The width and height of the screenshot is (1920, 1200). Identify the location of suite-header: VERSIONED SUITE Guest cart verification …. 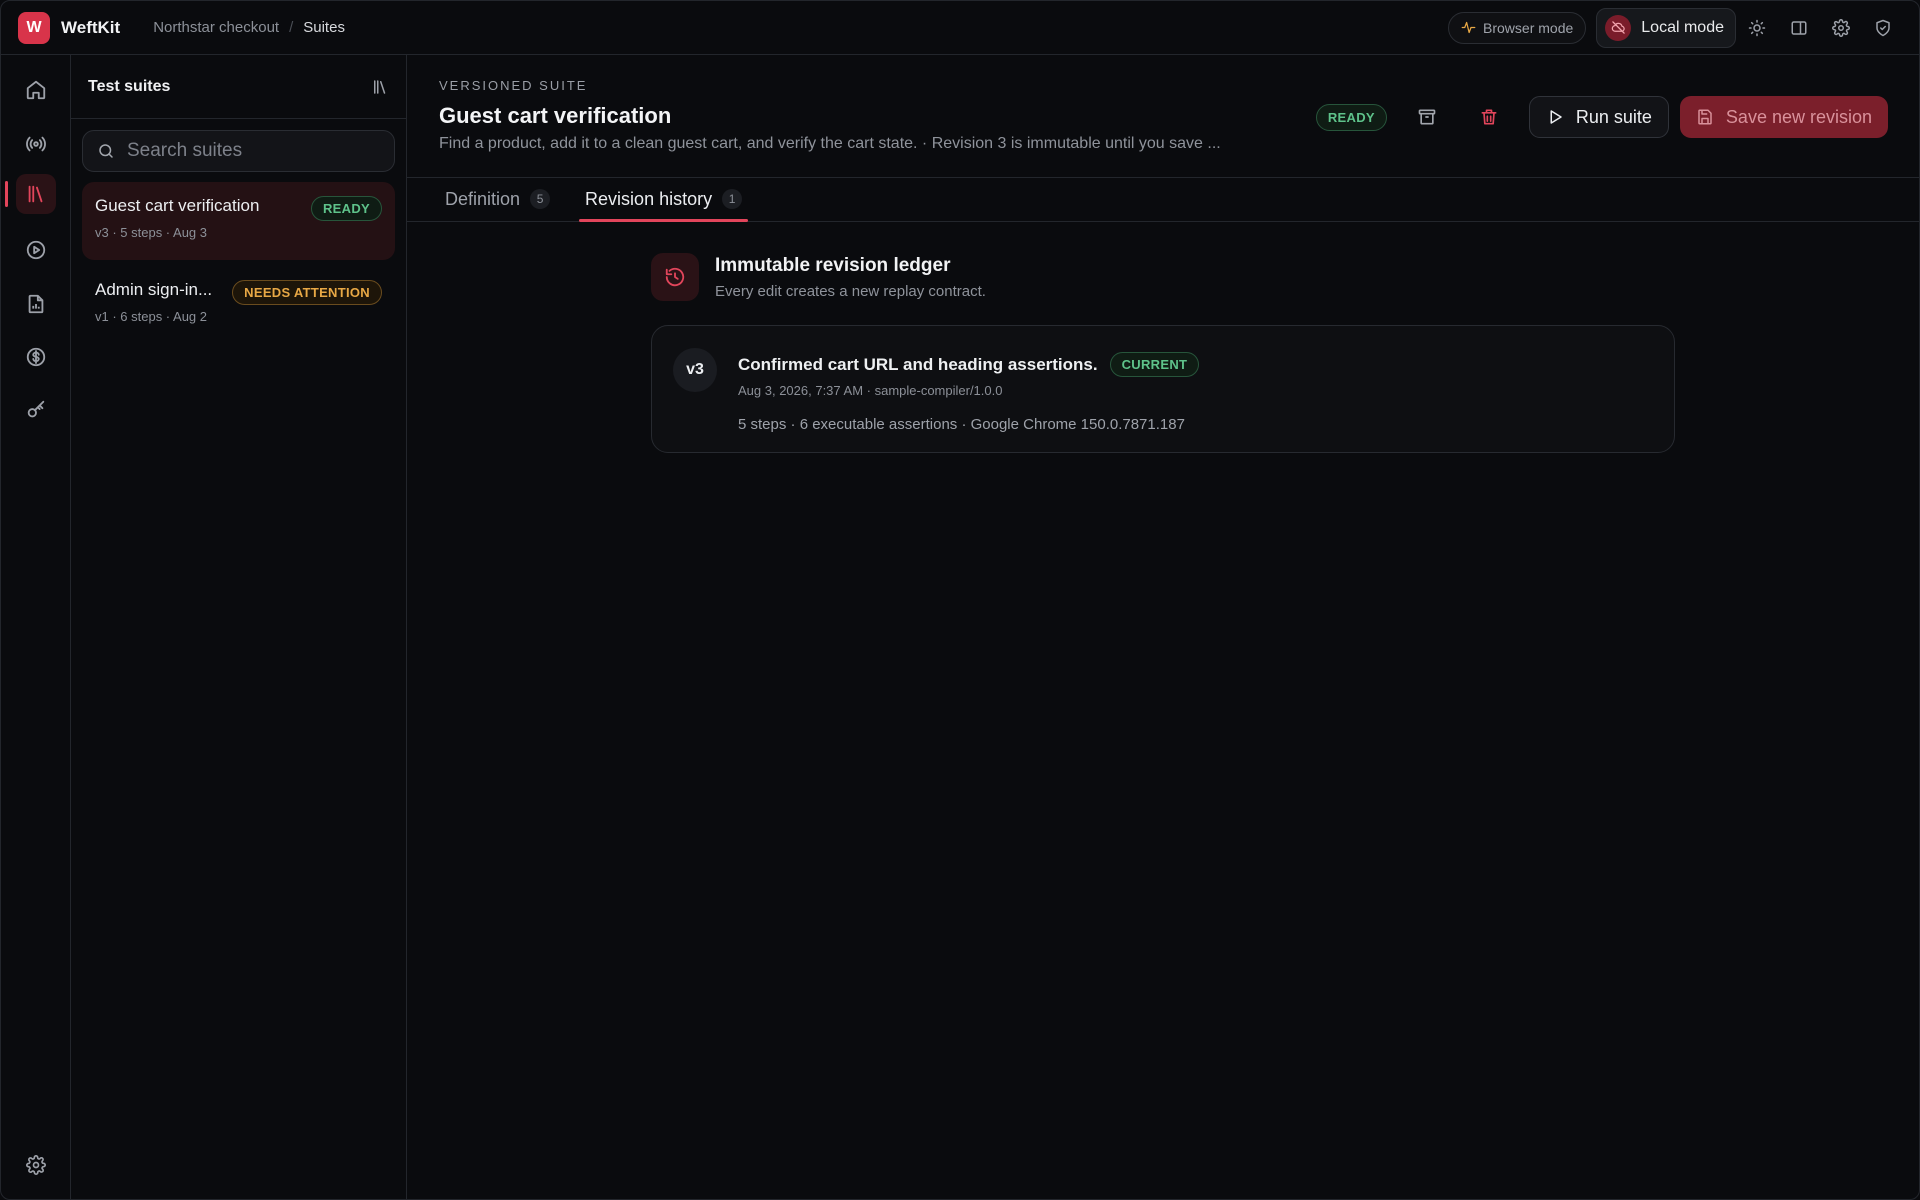
(1163, 116).